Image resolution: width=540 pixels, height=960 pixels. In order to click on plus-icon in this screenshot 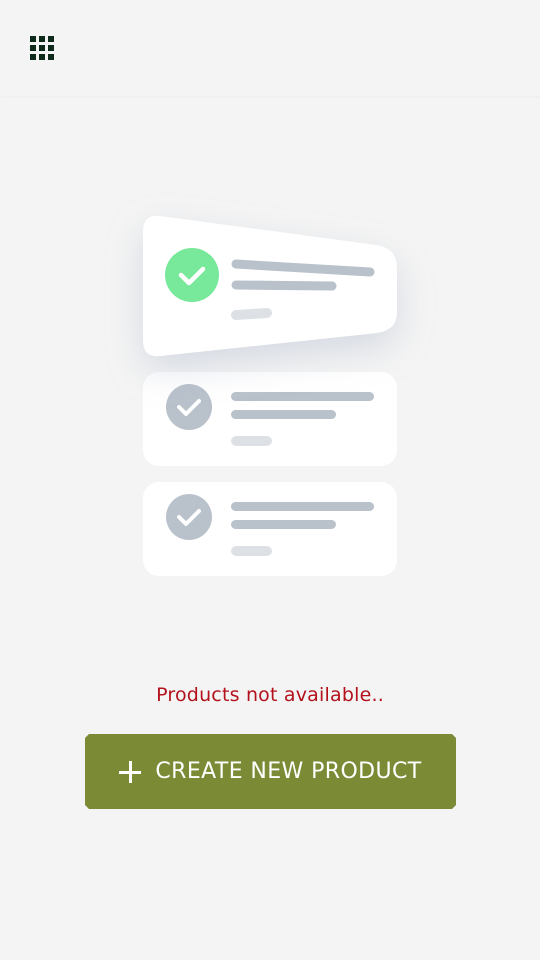, I will do `click(130, 772)`.